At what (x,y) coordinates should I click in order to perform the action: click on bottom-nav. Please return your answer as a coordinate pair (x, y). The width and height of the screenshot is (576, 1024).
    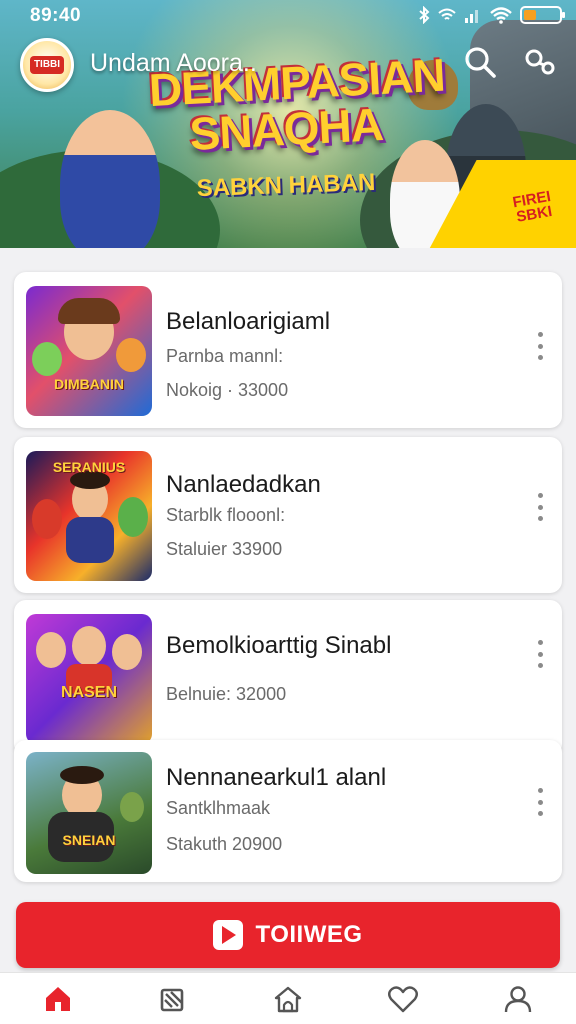
    Looking at the image, I should click on (288, 998).